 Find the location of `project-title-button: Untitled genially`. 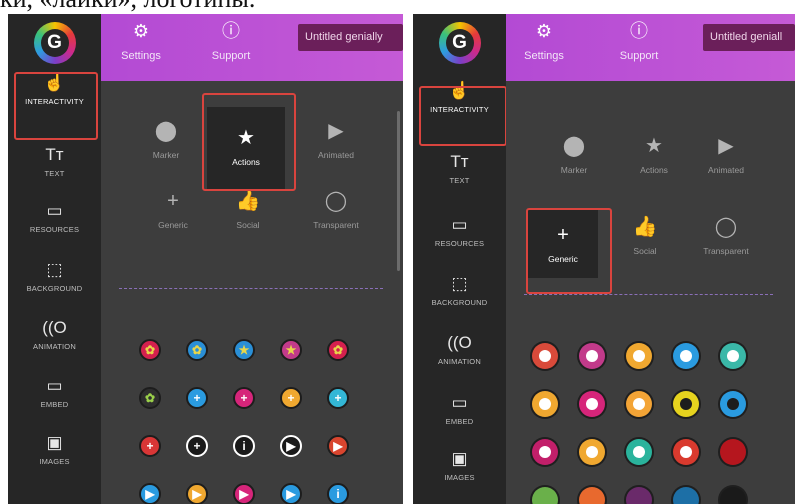

project-title-button: Untitled genially is located at coordinates (350, 37).